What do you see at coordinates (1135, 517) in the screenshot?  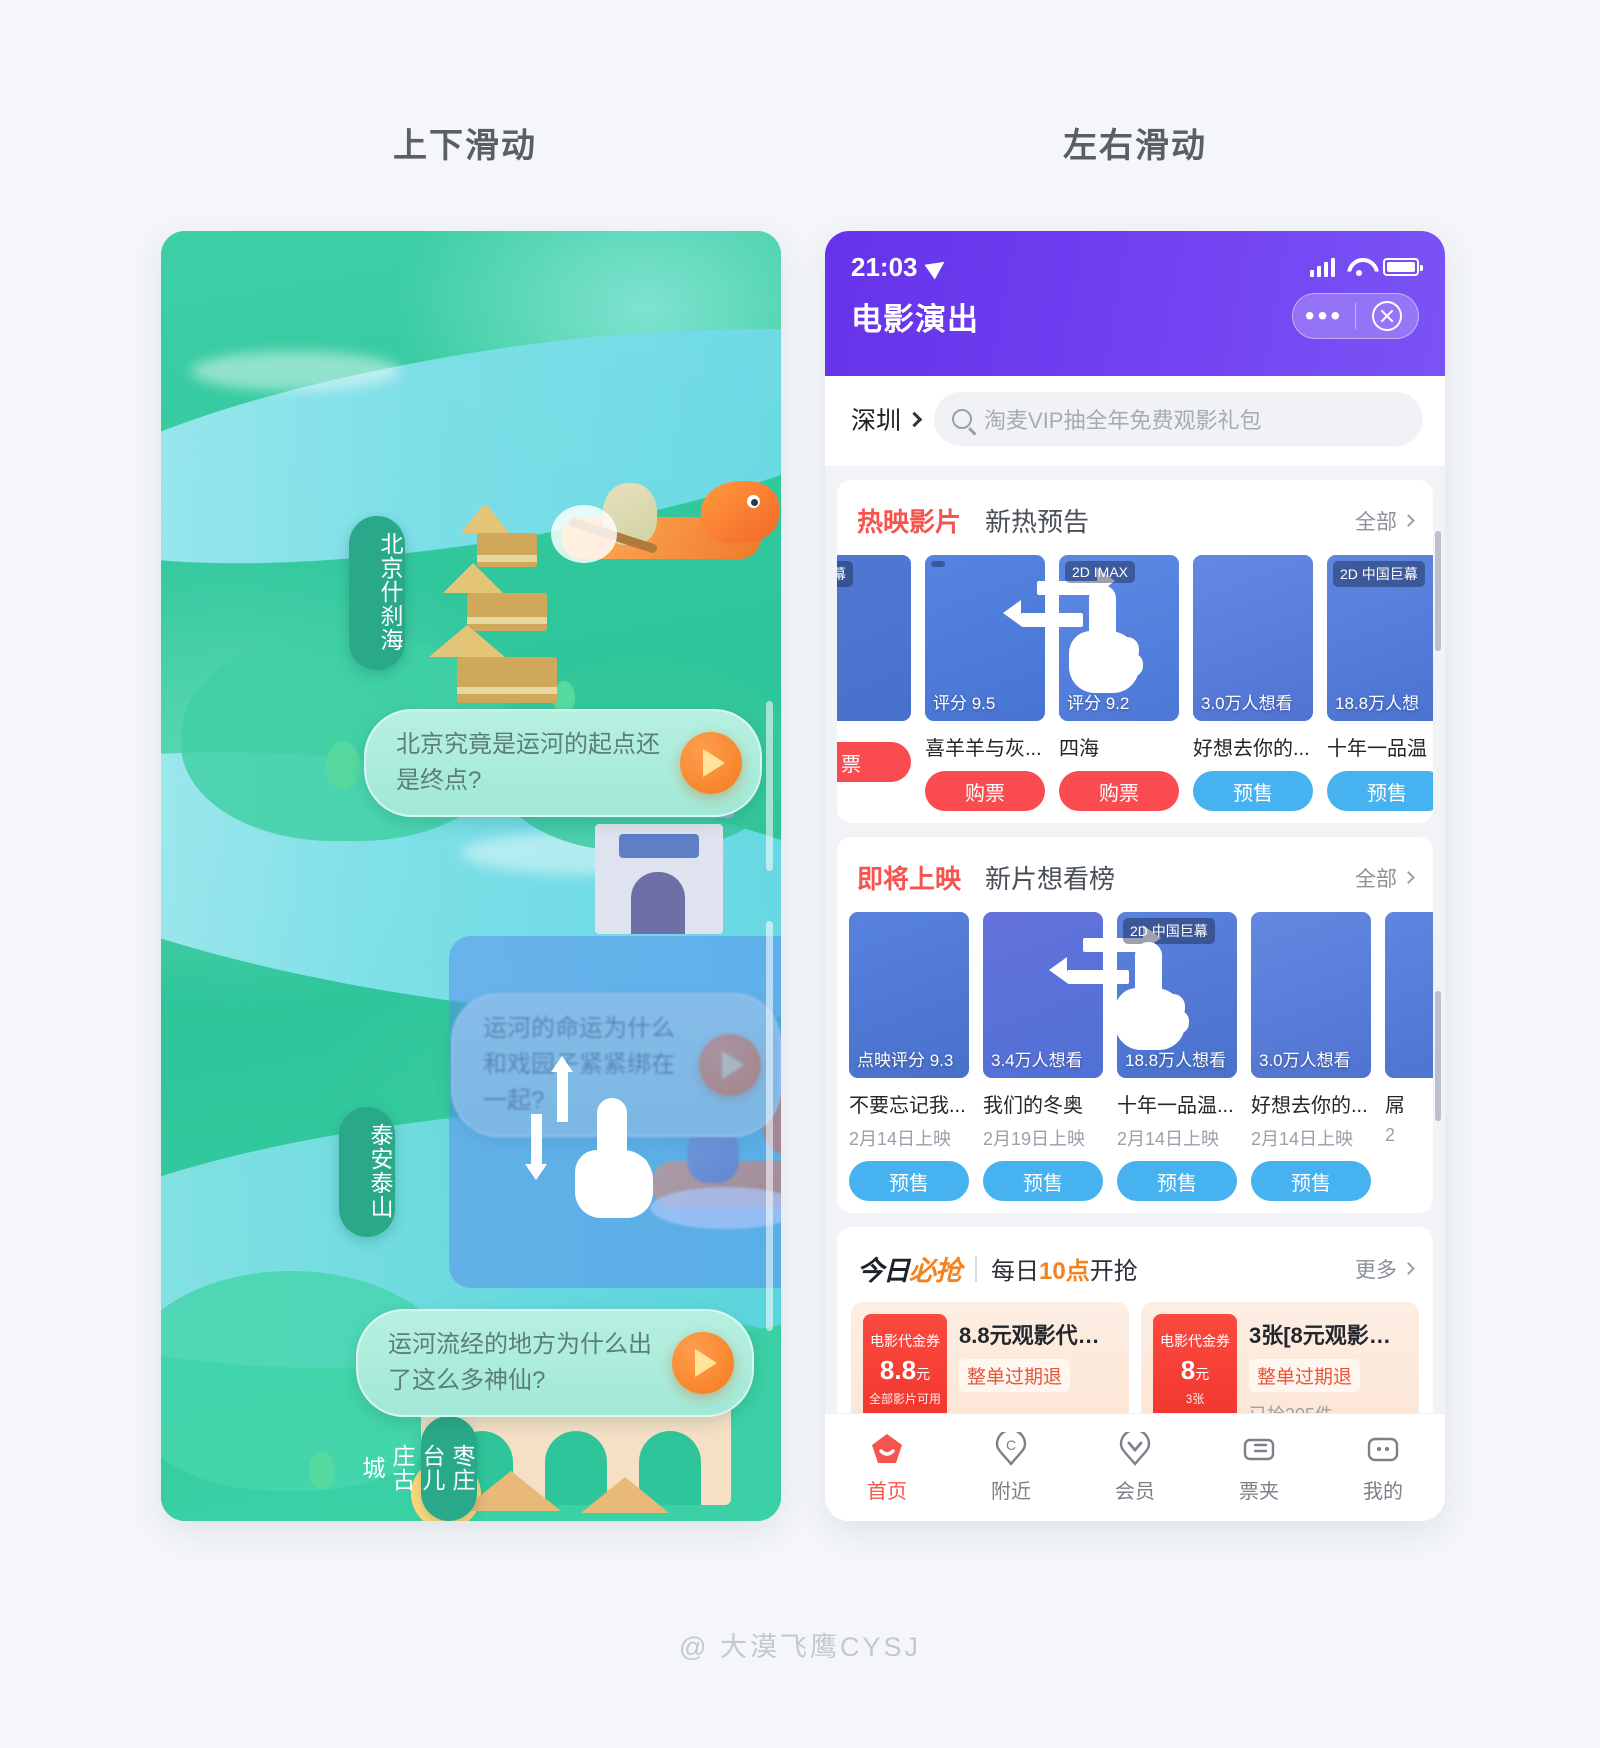 I see `section-header: 热映影片 新热预告 全部` at bounding box center [1135, 517].